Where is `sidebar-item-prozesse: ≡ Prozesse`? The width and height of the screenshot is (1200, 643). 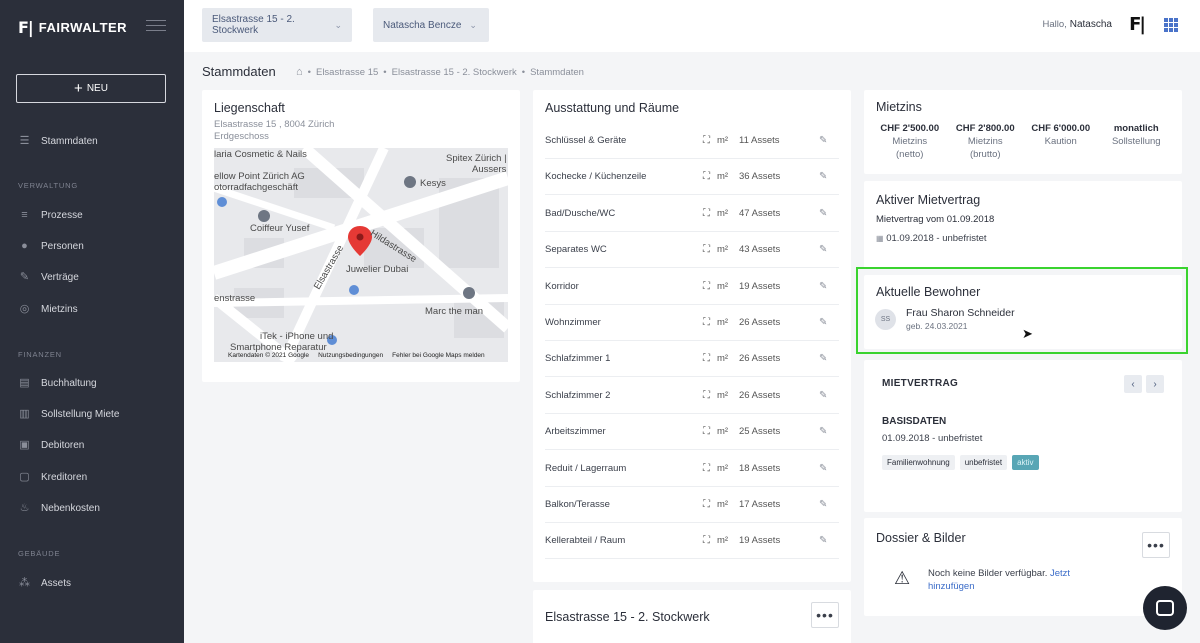 sidebar-item-prozesse: ≡ Prozesse is located at coordinates (50, 215).